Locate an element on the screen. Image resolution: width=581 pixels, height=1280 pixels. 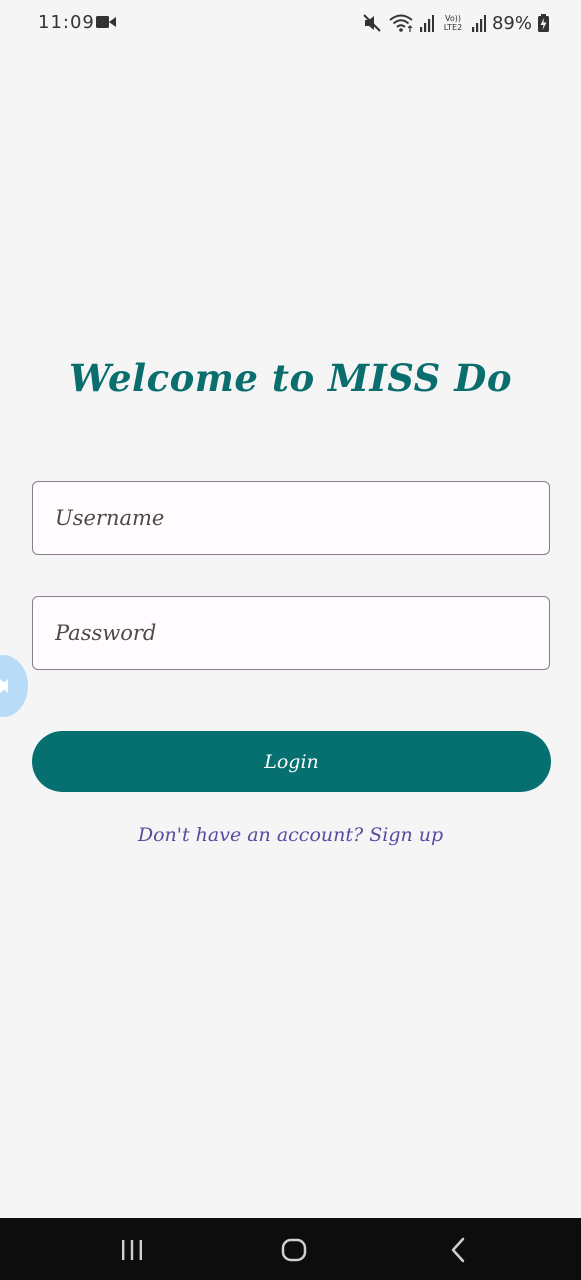
username-input is located at coordinates (291, 518).